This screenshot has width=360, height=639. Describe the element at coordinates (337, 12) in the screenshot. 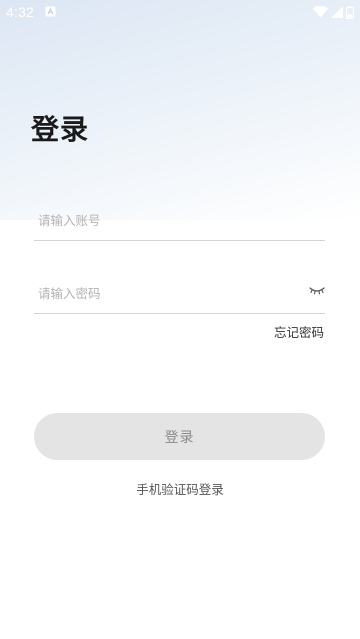

I see `cellular-signal-icon` at that location.